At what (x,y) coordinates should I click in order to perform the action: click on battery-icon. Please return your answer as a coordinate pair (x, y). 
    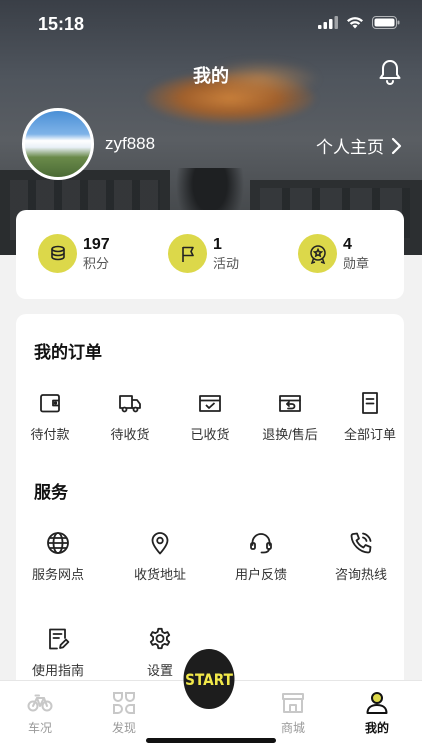
    Looking at the image, I should click on (386, 22).